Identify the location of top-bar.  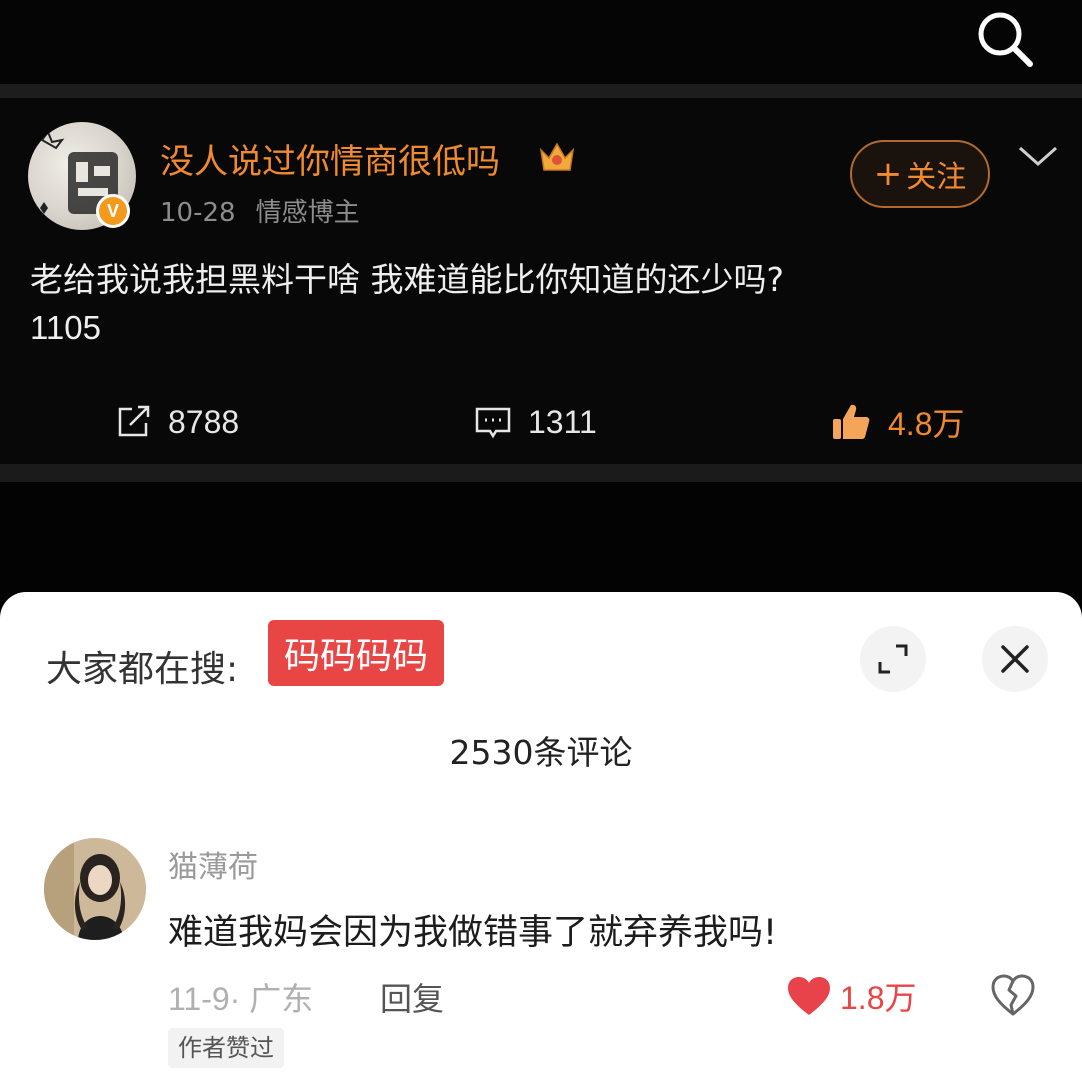
(541, 42).